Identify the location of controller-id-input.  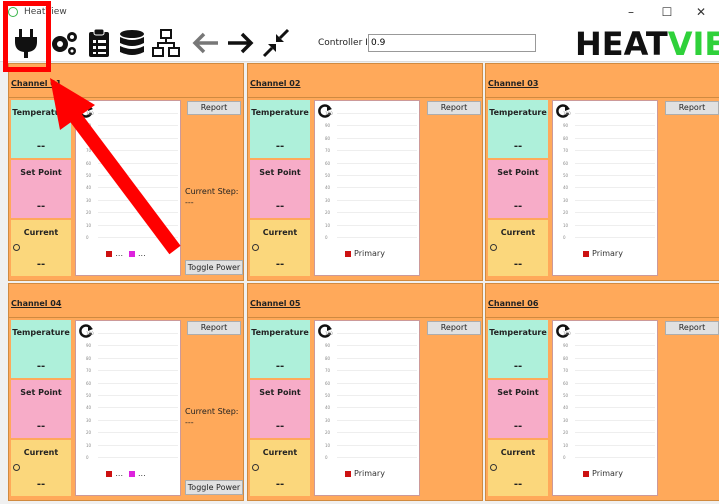
(452, 43).